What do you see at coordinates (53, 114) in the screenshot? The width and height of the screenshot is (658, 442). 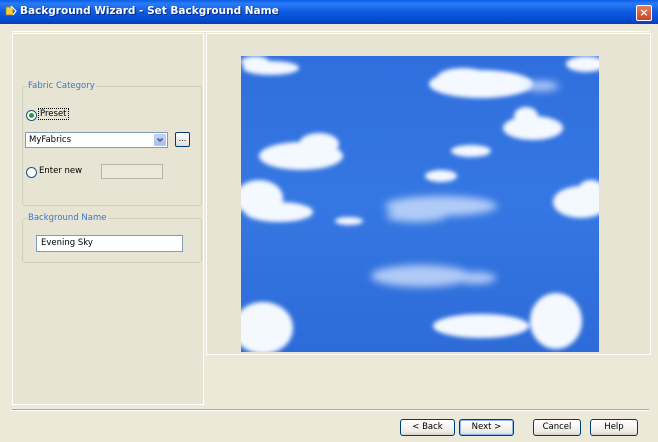 I see `preset-label: Preset` at bounding box center [53, 114].